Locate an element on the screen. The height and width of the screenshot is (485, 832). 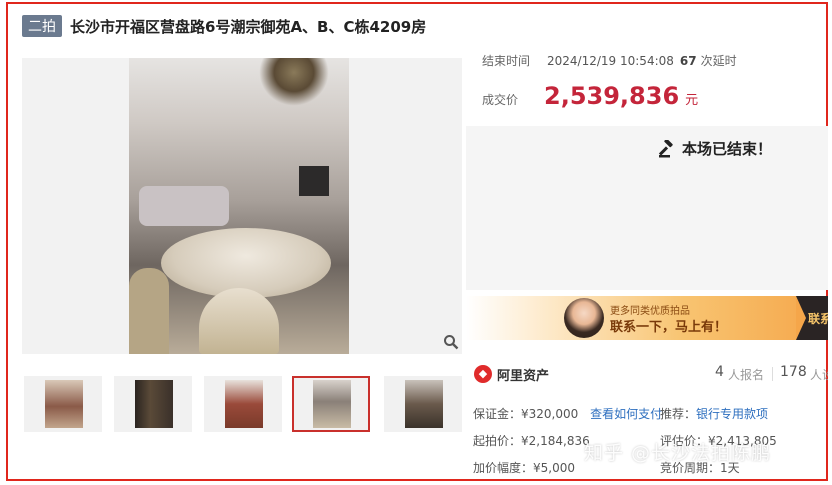
registered-label: 人报名 is located at coordinates (746, 375).